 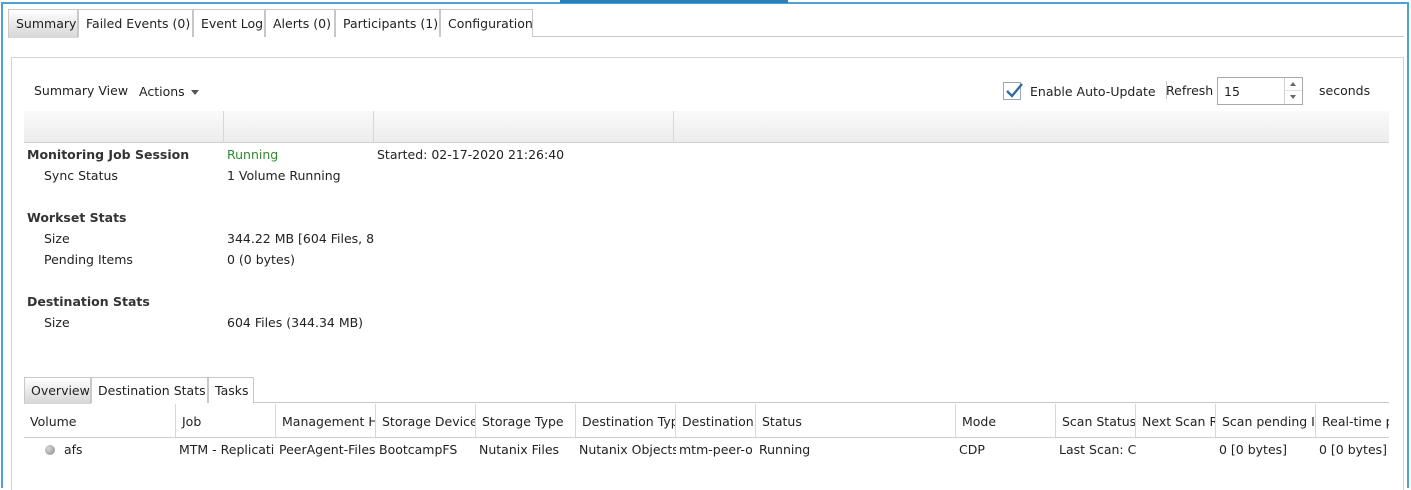 I want to click on refresh-interval-input, so click(x=1251, y=91).